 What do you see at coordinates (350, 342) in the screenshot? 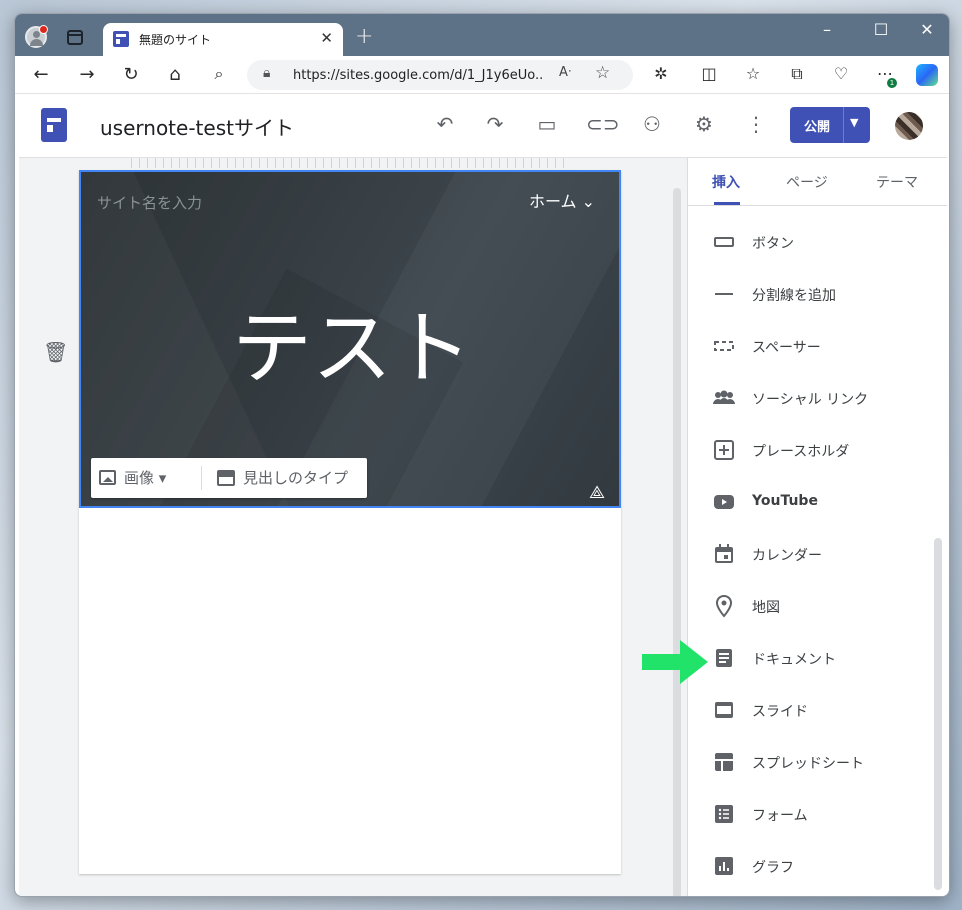
I see `page-title: テスト` at bounding box center [350, 342].